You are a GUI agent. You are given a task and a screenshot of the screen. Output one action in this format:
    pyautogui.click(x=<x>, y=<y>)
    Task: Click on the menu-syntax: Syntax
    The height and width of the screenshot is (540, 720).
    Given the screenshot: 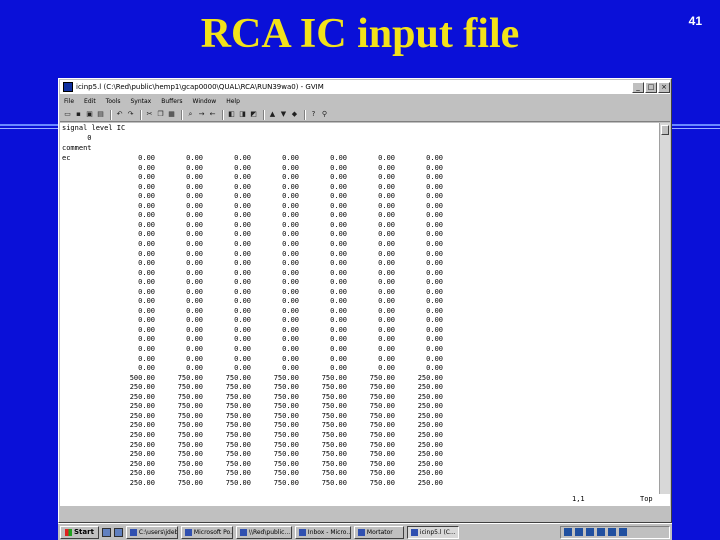 What is the action you would take?
    pyautogui.click(x=140, y=101)
    